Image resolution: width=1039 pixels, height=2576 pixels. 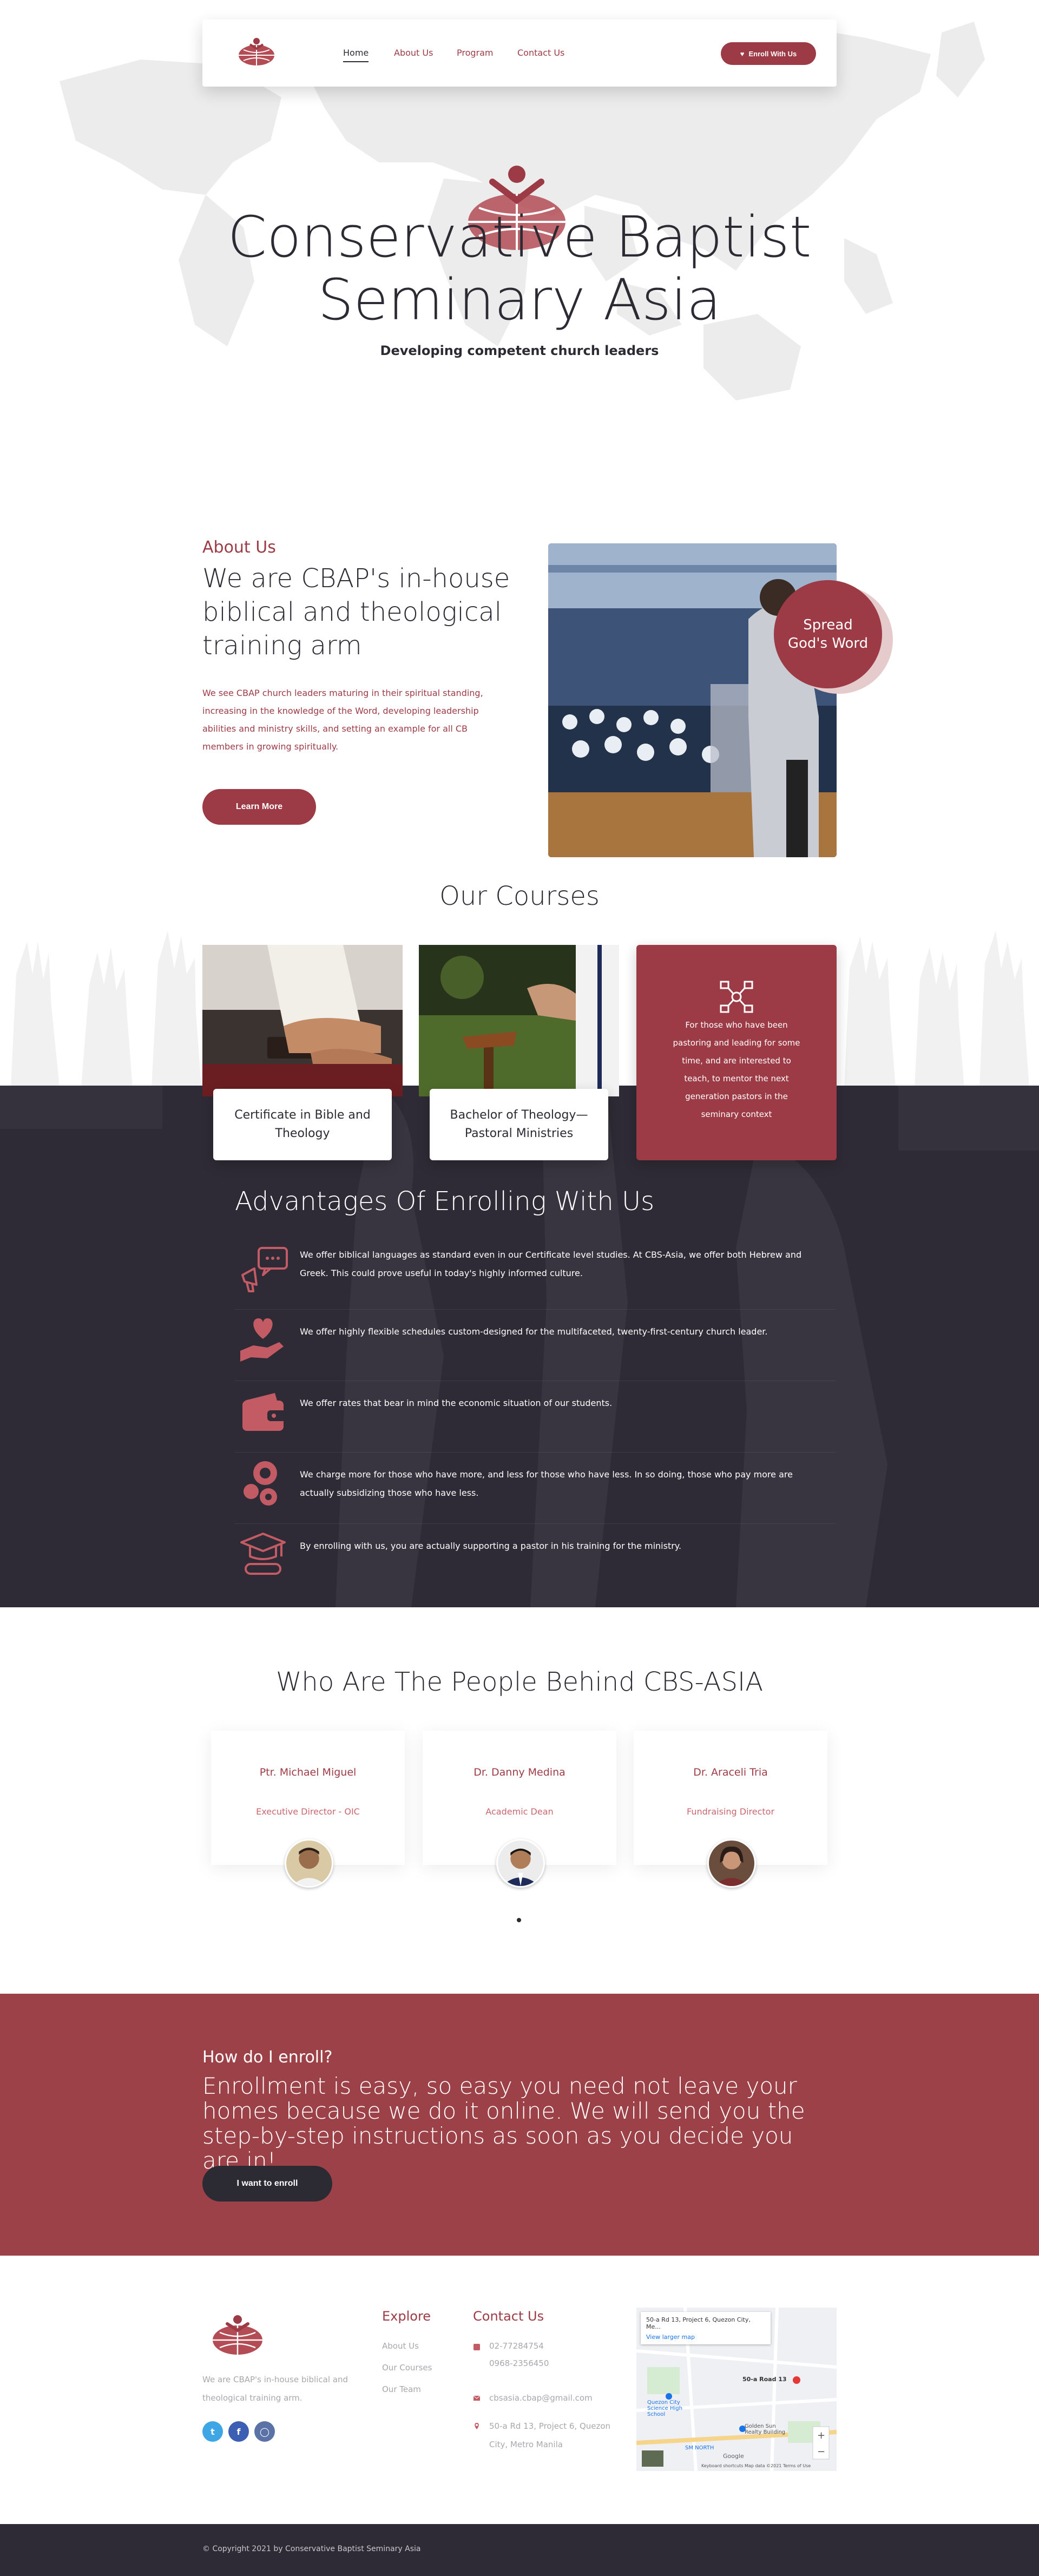 I want to click on instagram-icon: ◯, so click(x=264, y=2431).